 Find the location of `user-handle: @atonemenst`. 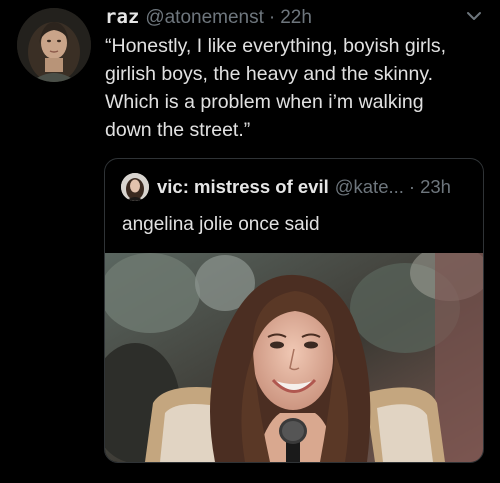

user-handle: @atonemenst is located at coordinates (204, 18).